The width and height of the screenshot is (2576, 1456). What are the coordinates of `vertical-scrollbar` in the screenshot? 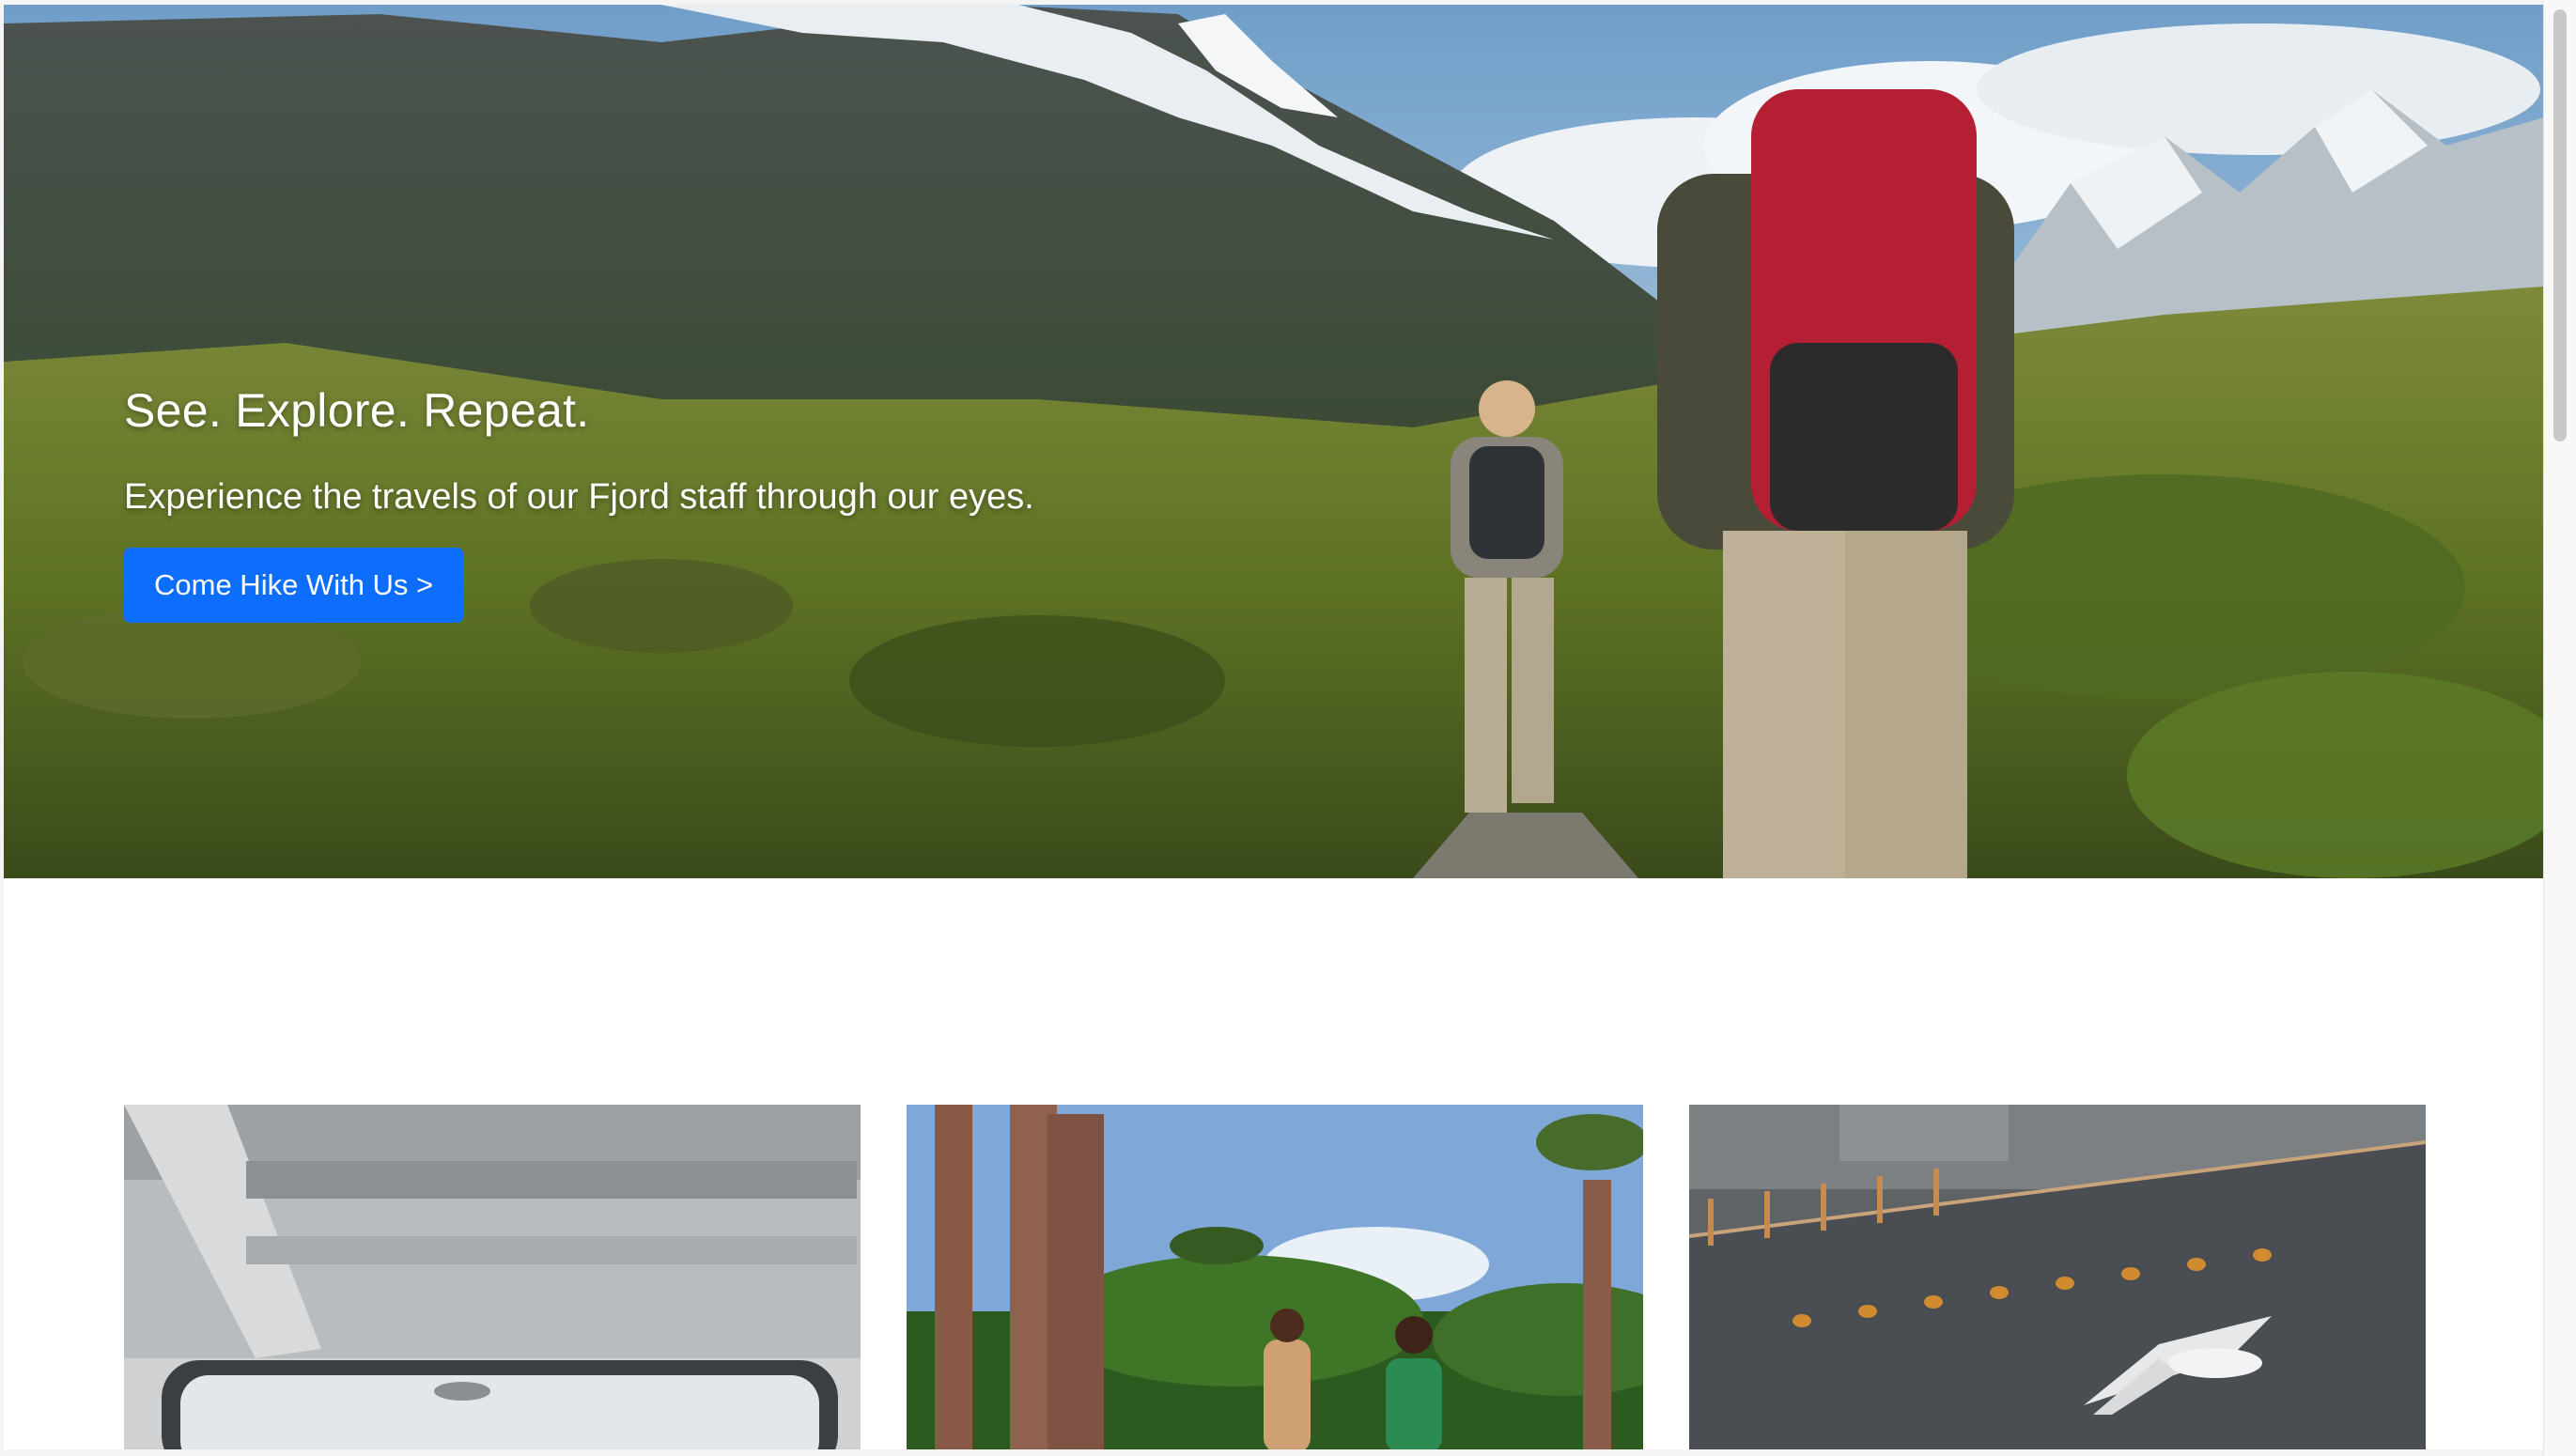 It's located at (2559, 728).